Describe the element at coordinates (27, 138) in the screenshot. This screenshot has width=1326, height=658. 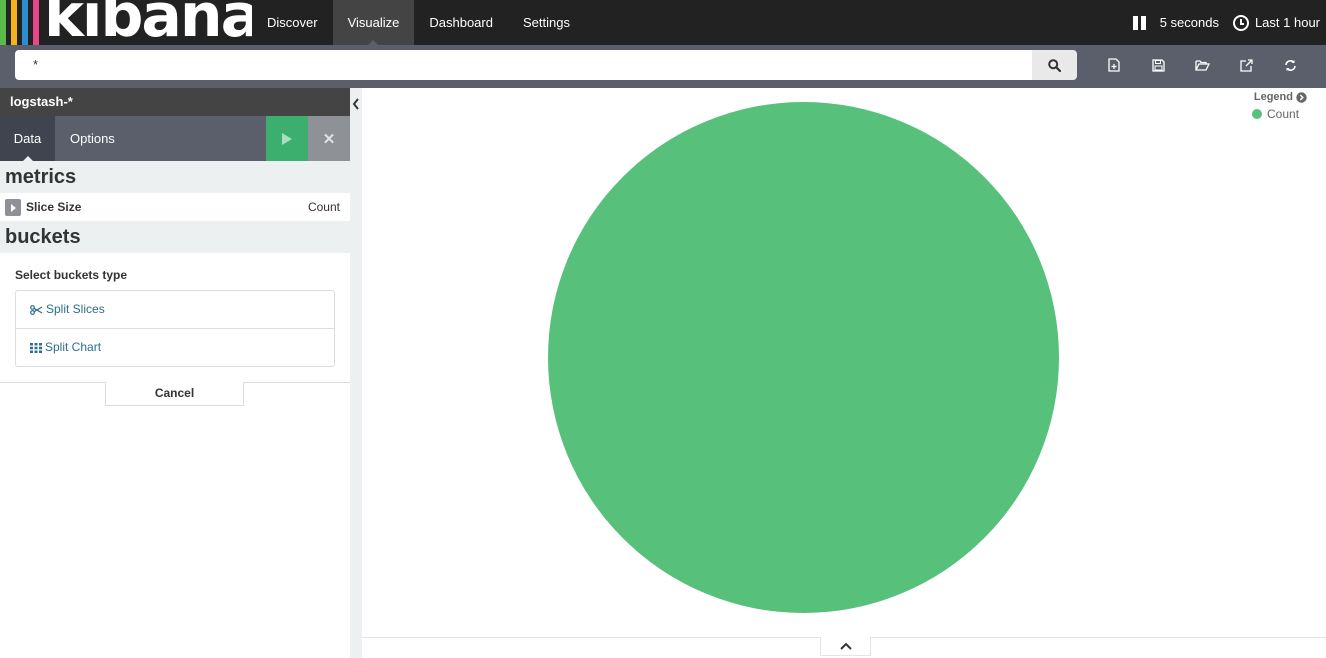
I see `tab-data: Data` at that location.